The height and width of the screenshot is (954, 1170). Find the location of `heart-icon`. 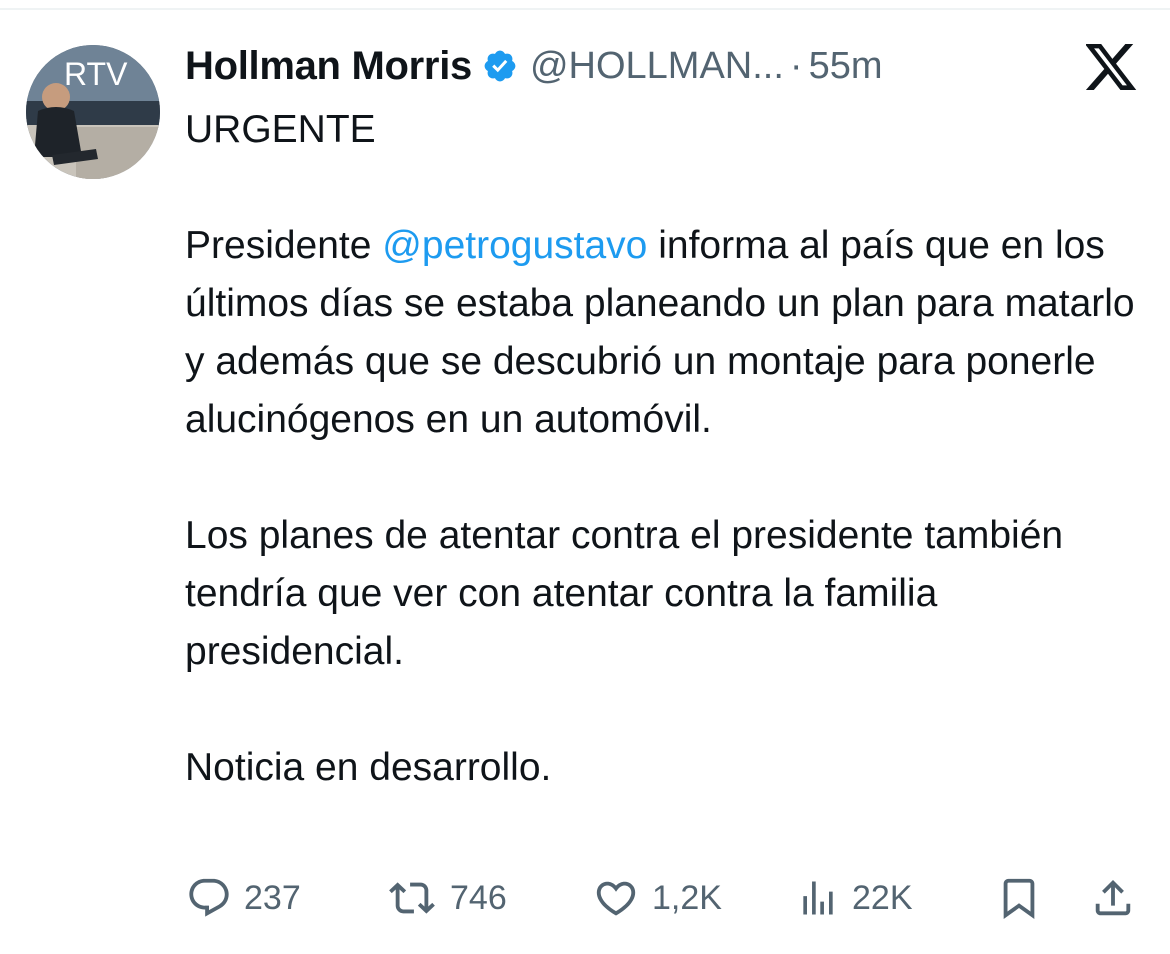

heart-icon is located at coordinates (616, 898).